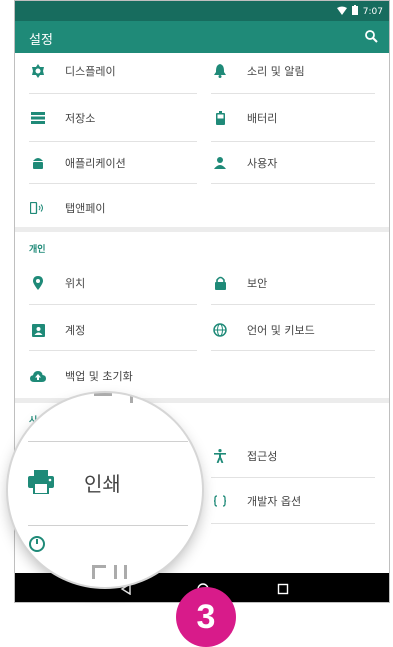 Image resolution: width=393 pixels, height=647 pixels. Describe the element at coordinates (37, 546) in the screenshot. I see `timer-icon` at that location.